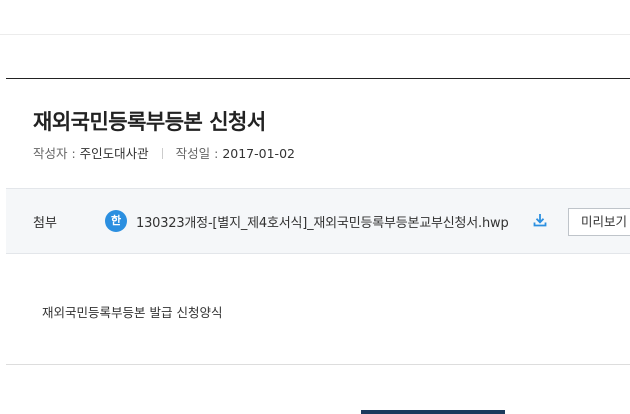 The width and height of the screenshot is (630, 414). I want to click on download-icon, so click(540, 220).